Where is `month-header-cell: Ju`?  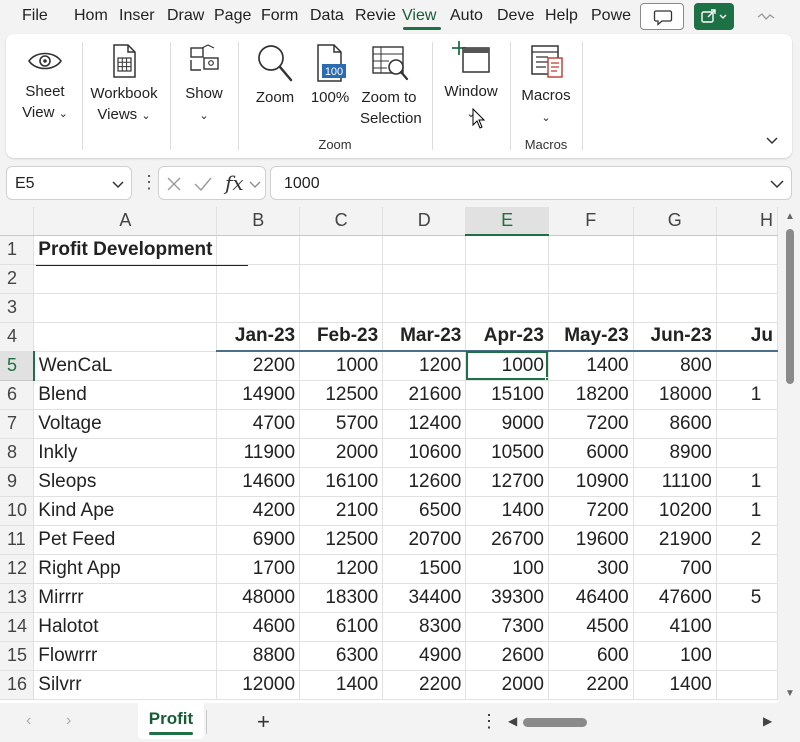
month-header-cell: Ju is located at coordinates (747, 337).